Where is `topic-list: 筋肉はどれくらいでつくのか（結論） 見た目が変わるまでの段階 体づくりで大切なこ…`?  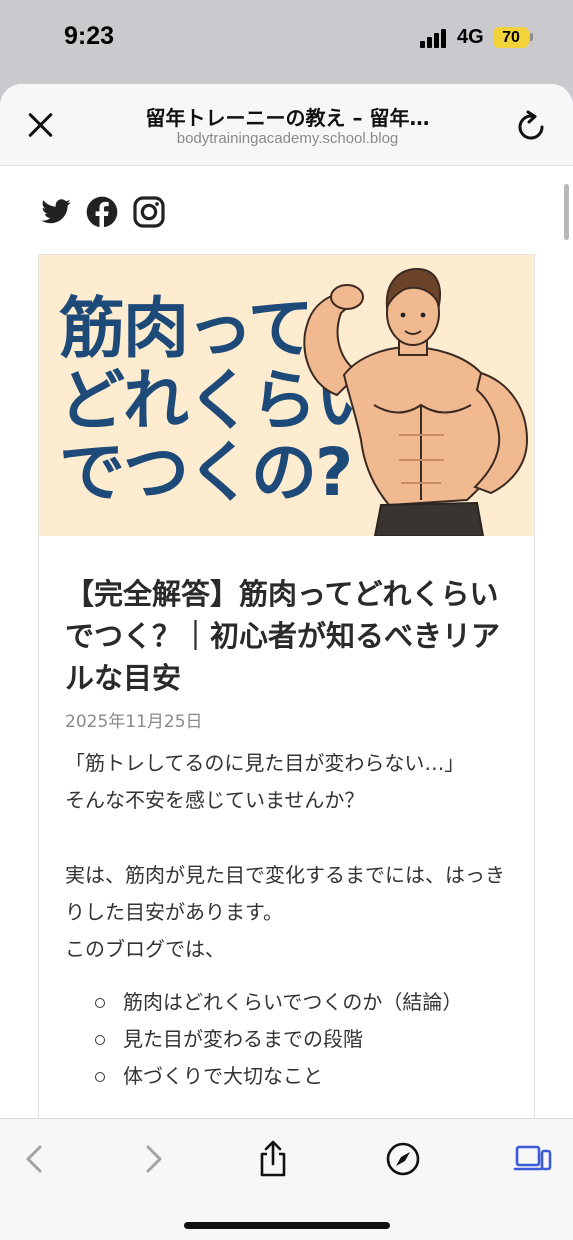 topic-list: 筋肉はどれくらいでつくのか（結論） 見た目が変わるまでの段階 体づくりで大切なこ… is located at coordinates (295, 1039).